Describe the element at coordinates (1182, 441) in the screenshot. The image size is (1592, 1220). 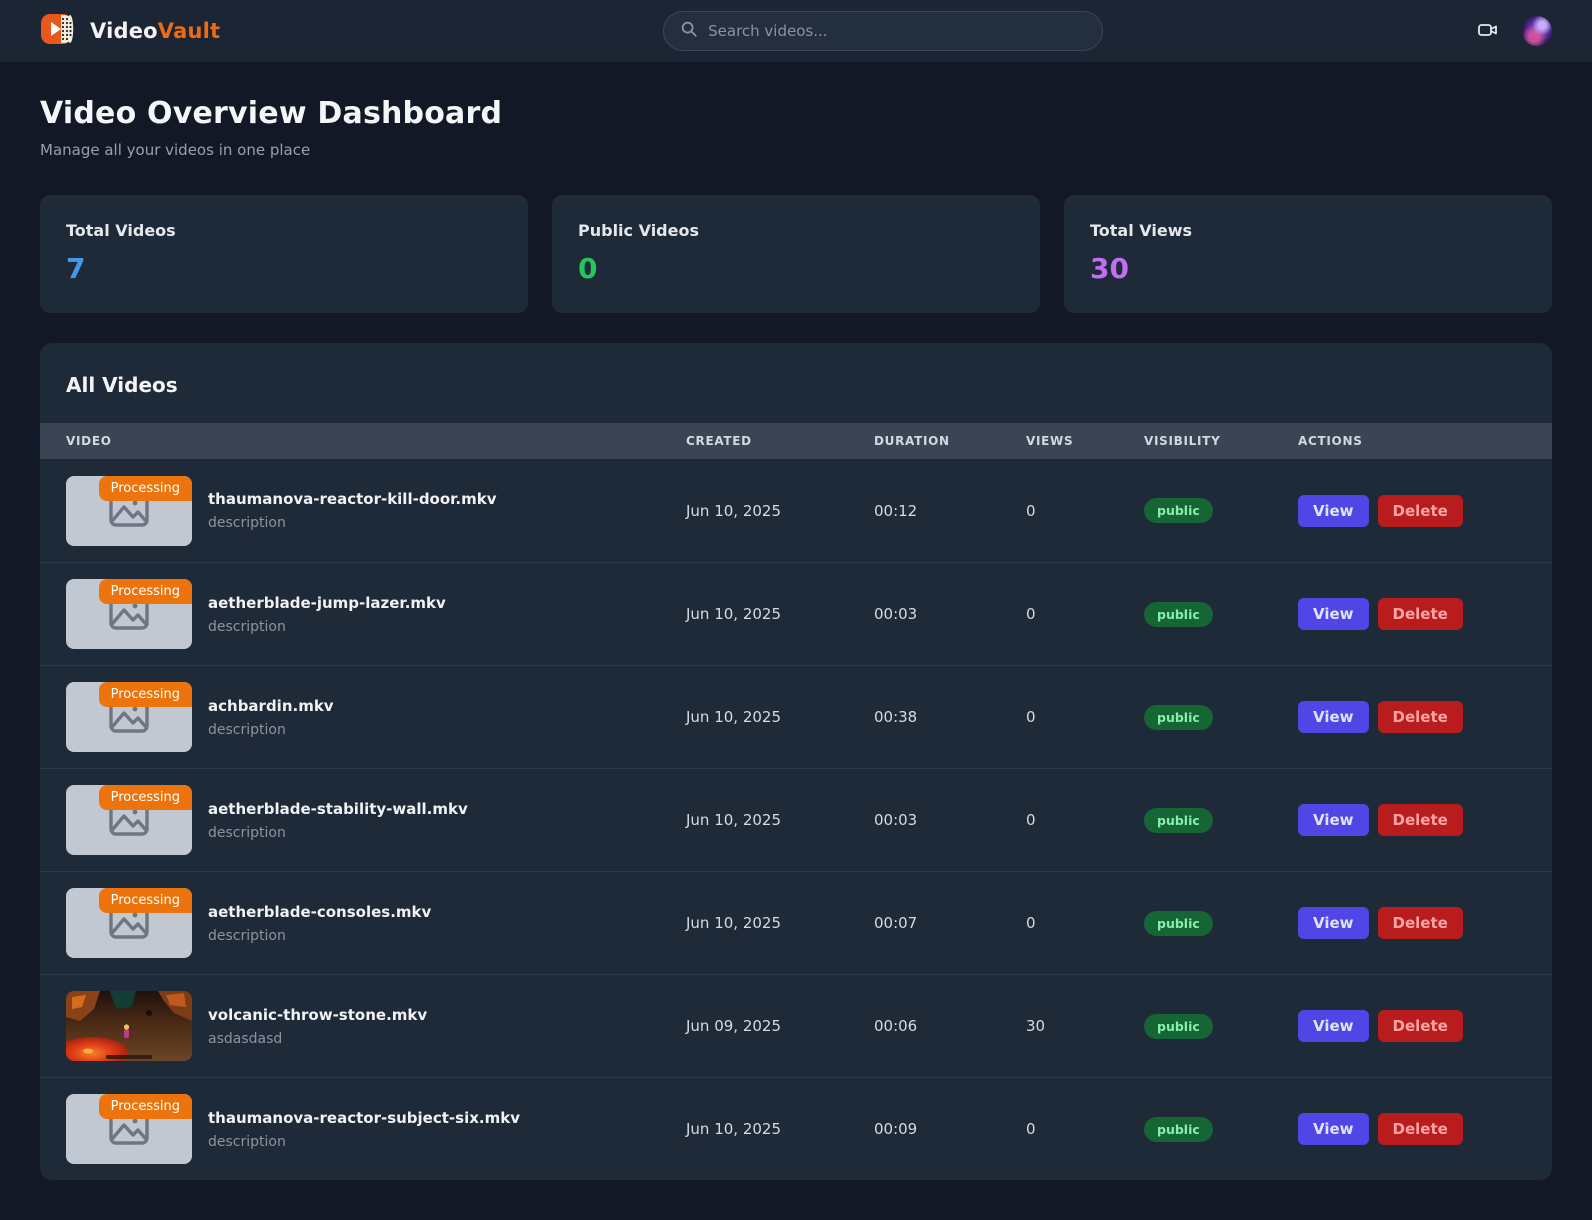
I see `column-header-visibility: VISIBILITY` at that location.